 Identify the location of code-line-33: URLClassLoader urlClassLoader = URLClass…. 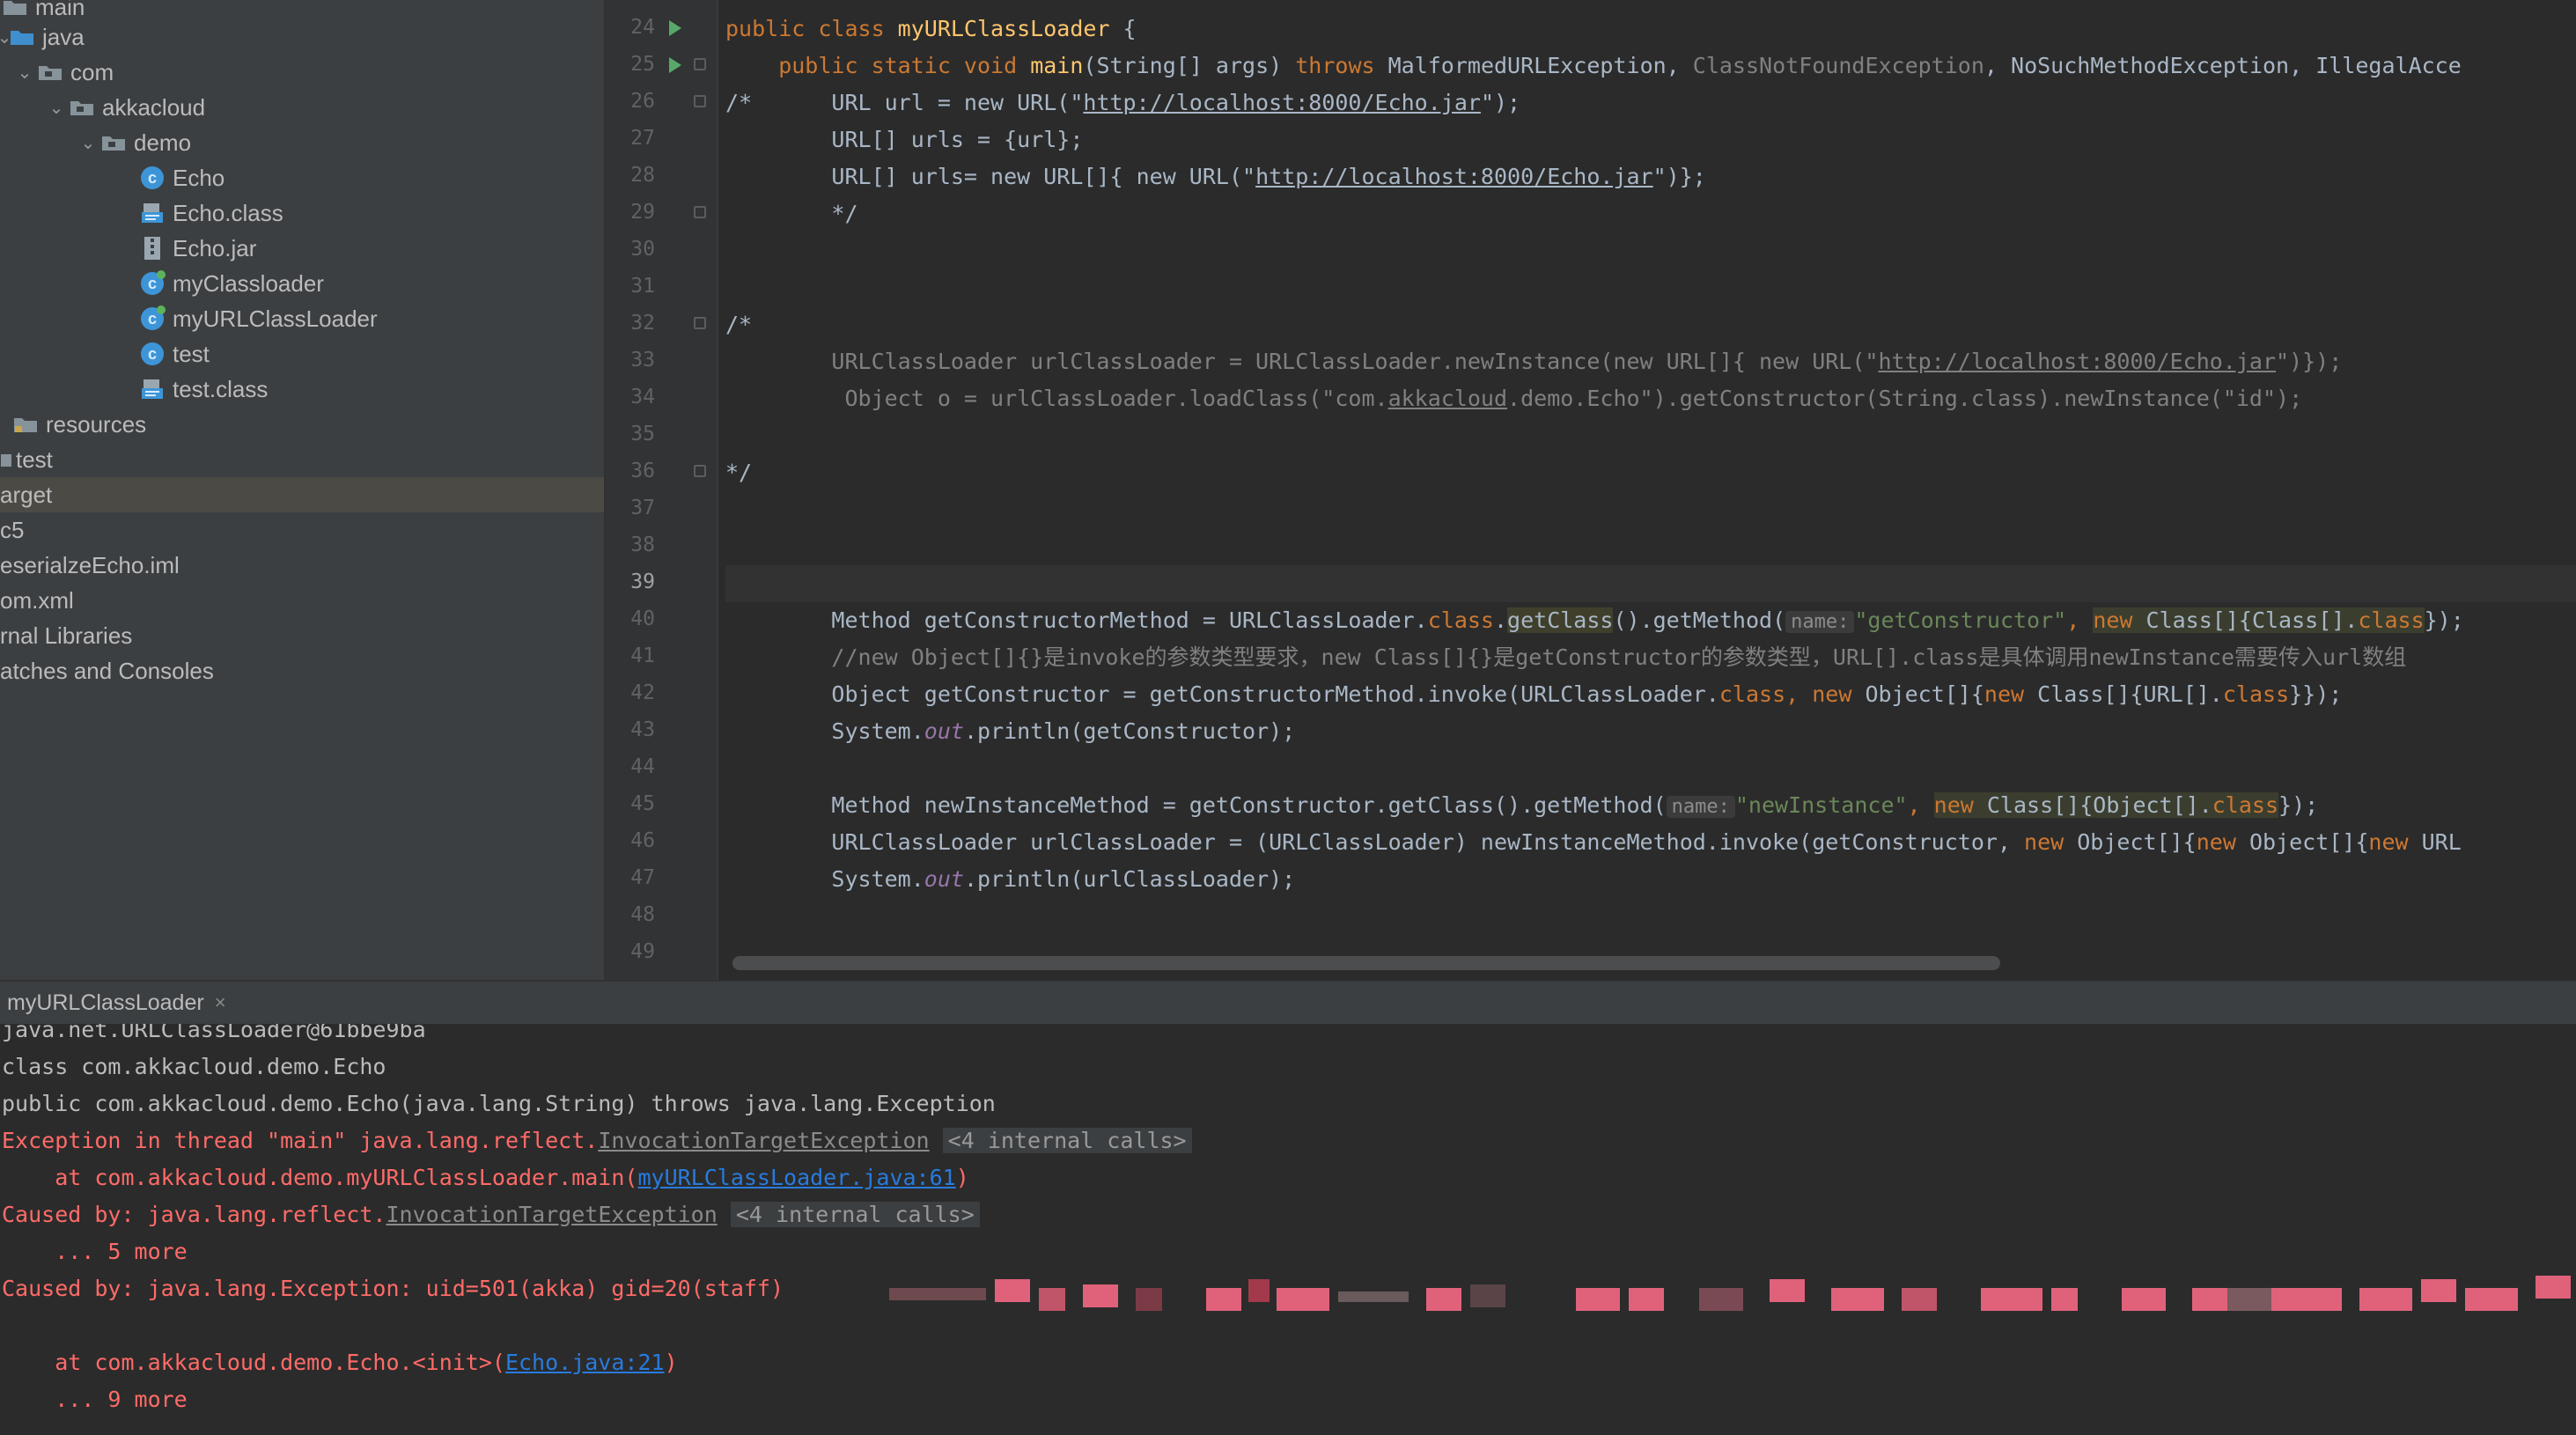
(1534, 361).